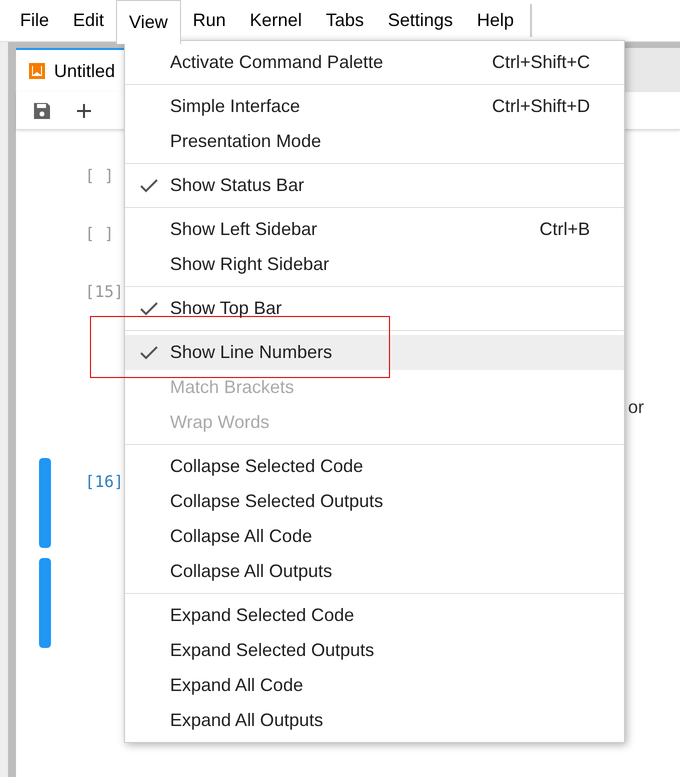 The width and height of the screenshot is (680, 777). What do you see at coordinates (104, 482) in the screenshot?
I see `cell-prompt: [16]` at bounding box center [104, 482].